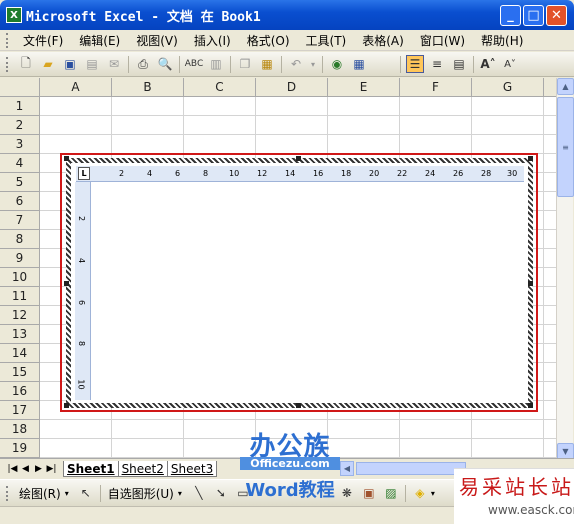  What do you see at coordinates (20, 239) in the screenshot?
I see `row-header-8: 8` at bounding box center [20, 239].